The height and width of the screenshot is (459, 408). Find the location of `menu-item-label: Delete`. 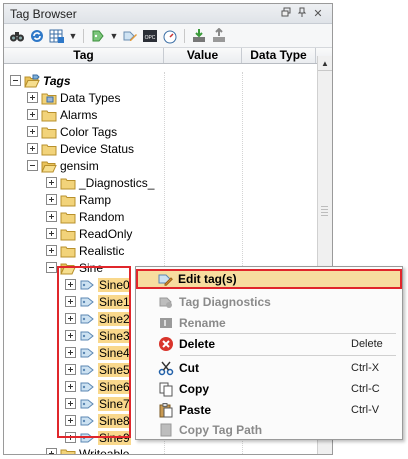

menu-item-label: Delete is located at coordinates (197, 344).